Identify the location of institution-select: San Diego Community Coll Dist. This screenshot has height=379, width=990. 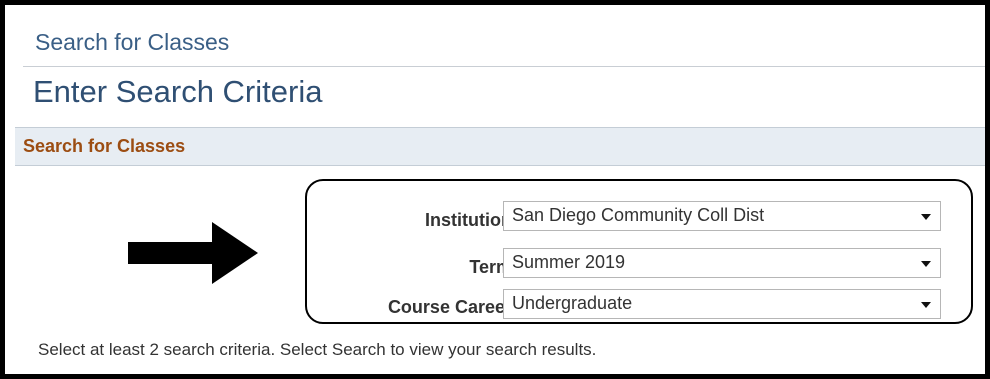
(722, 216).